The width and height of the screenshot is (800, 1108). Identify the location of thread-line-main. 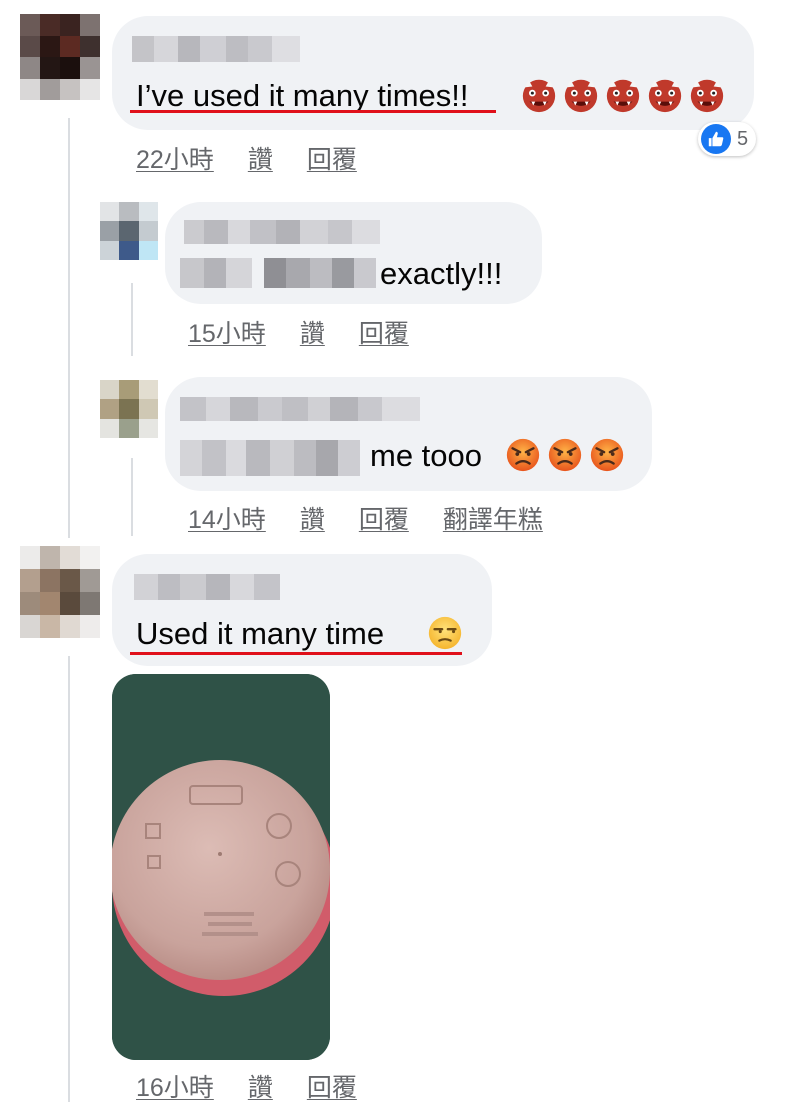
(69, 328).